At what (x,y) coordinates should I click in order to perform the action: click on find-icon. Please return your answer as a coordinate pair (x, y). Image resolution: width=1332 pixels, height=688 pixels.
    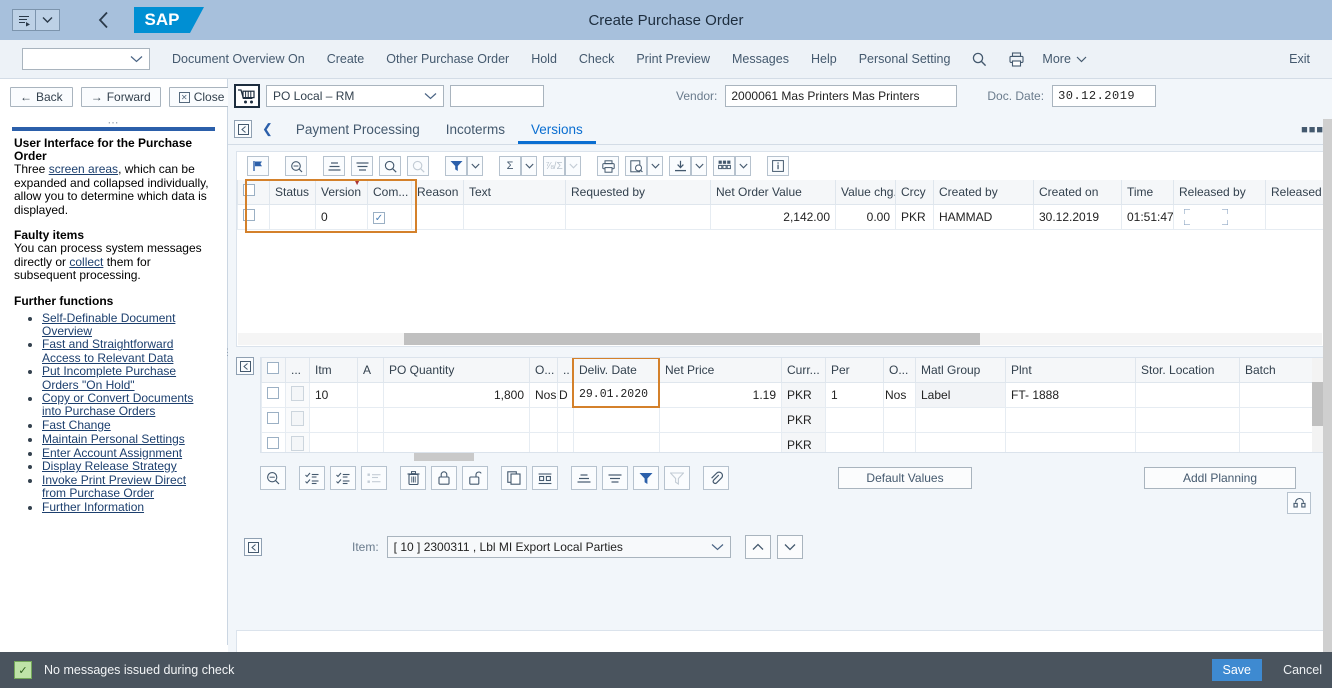
    Looking at the image, I should click on (390, 166).